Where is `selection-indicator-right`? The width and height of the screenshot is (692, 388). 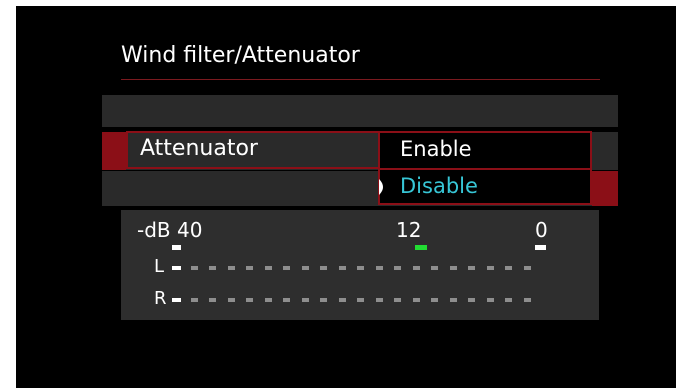
selection-indicator-right is located at coordinates (605, 188).